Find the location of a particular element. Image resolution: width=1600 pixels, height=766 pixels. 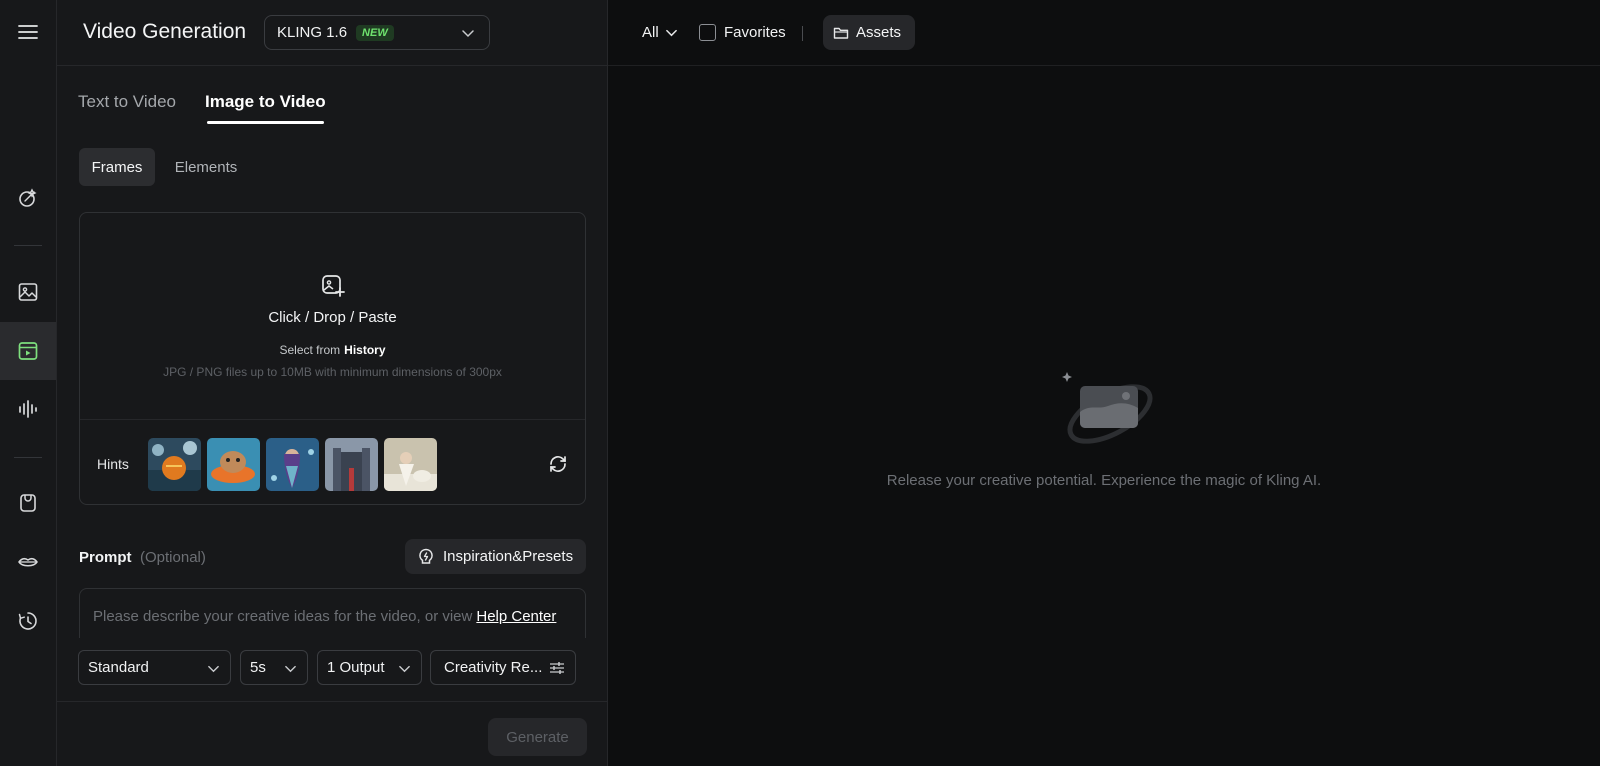

sidebar-item-virtual-try-on is located at coordinates (28, 503).